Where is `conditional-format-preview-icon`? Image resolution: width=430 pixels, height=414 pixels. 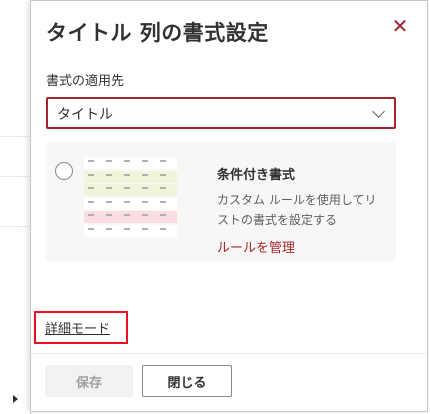
conditional-format-preview-icon is located at coordinates (130, 198).